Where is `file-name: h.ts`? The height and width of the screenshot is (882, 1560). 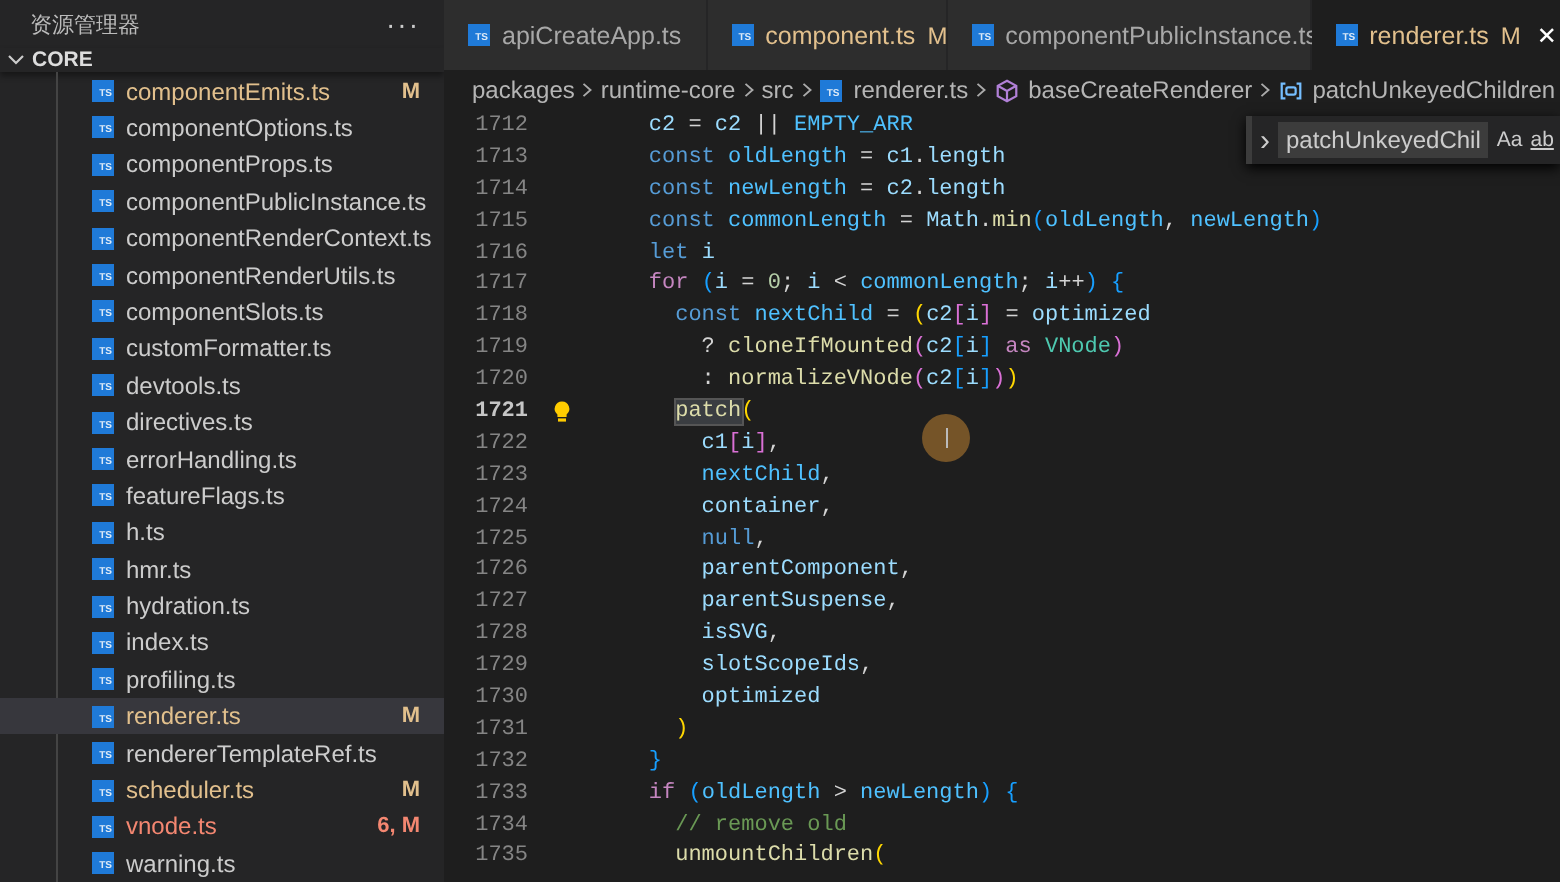 file-name: h.ts is located at coordinates (146, 532).